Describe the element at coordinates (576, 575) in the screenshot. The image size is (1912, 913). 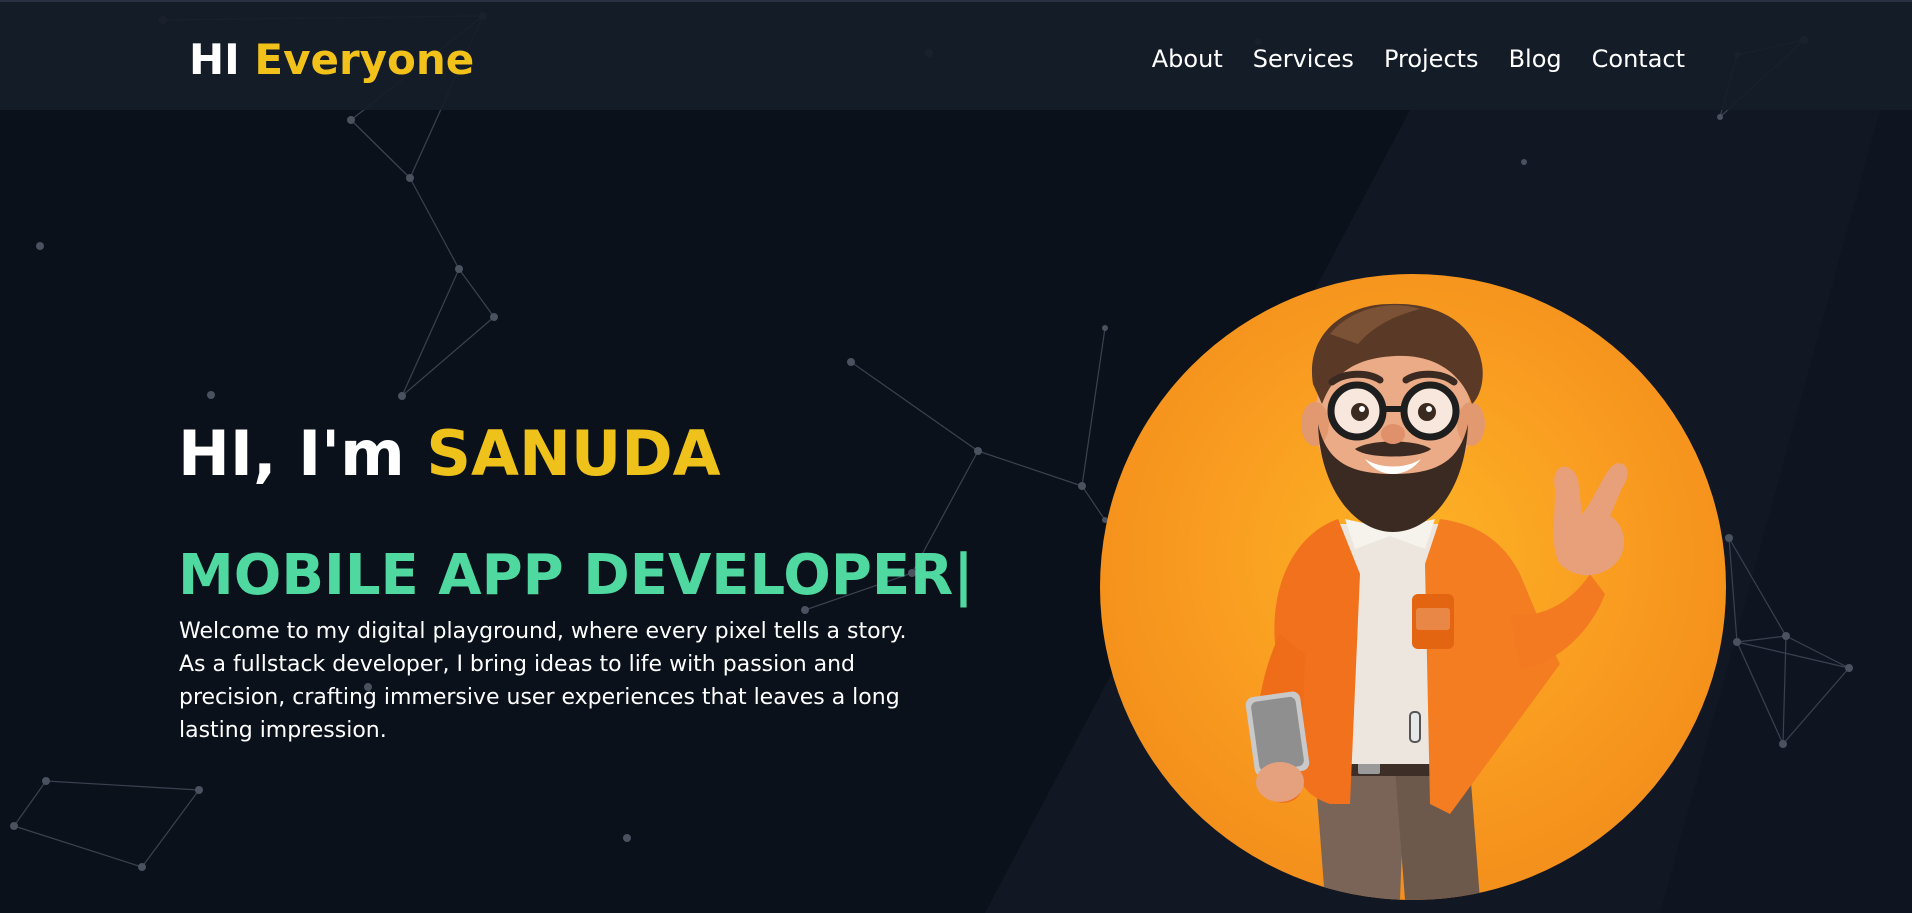
I see `hero-role-typewriter: MOBILE APP DEVELOPER|` at that location.